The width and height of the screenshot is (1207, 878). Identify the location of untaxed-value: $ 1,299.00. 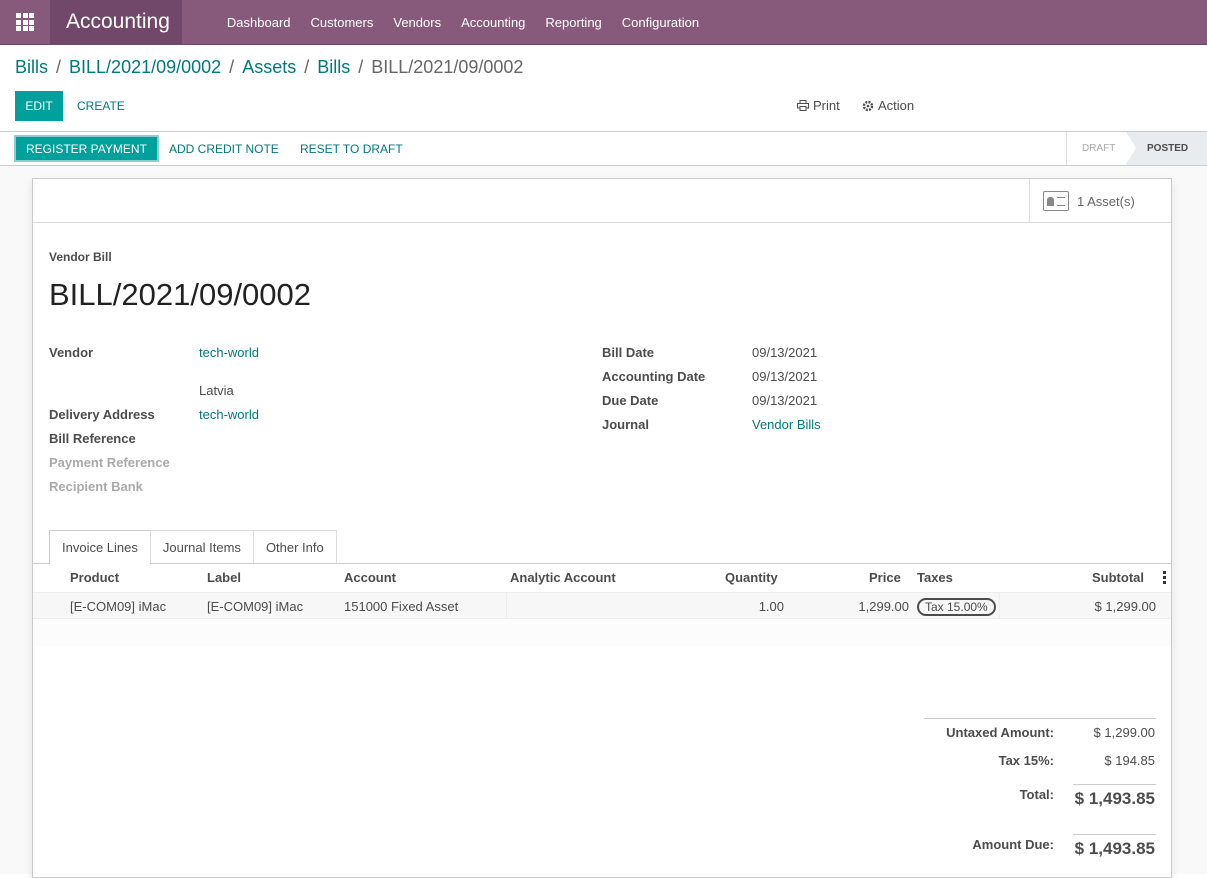
(1124, 732).